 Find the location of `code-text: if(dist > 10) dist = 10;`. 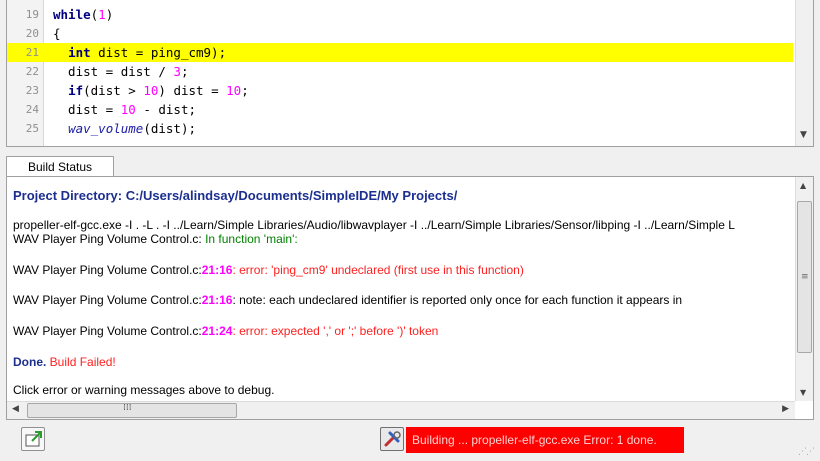

code-text: if(dist > 10) dist = 10; is located at coordinates (158, 90).